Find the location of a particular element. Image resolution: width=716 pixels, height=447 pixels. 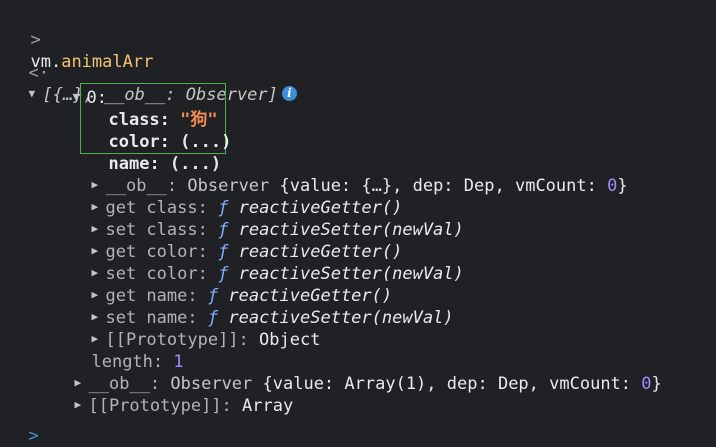

result-arrow-icon: <· is located at coordinates (38, 73).